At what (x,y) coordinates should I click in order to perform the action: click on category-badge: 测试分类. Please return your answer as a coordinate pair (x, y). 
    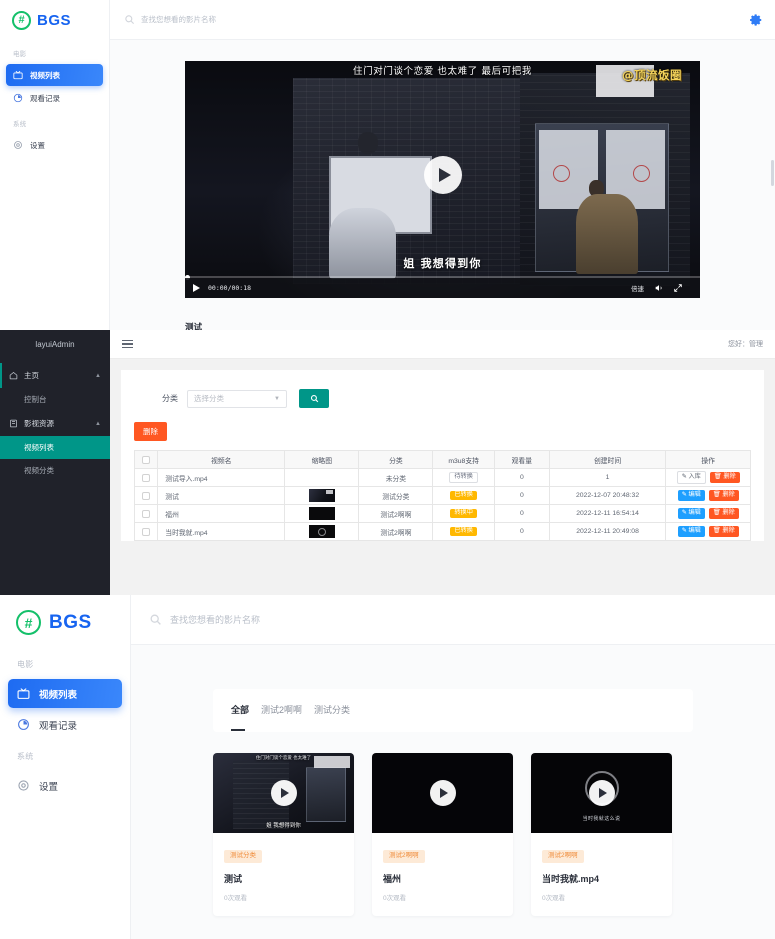
    Looking at the image, I should click on (243, 856).